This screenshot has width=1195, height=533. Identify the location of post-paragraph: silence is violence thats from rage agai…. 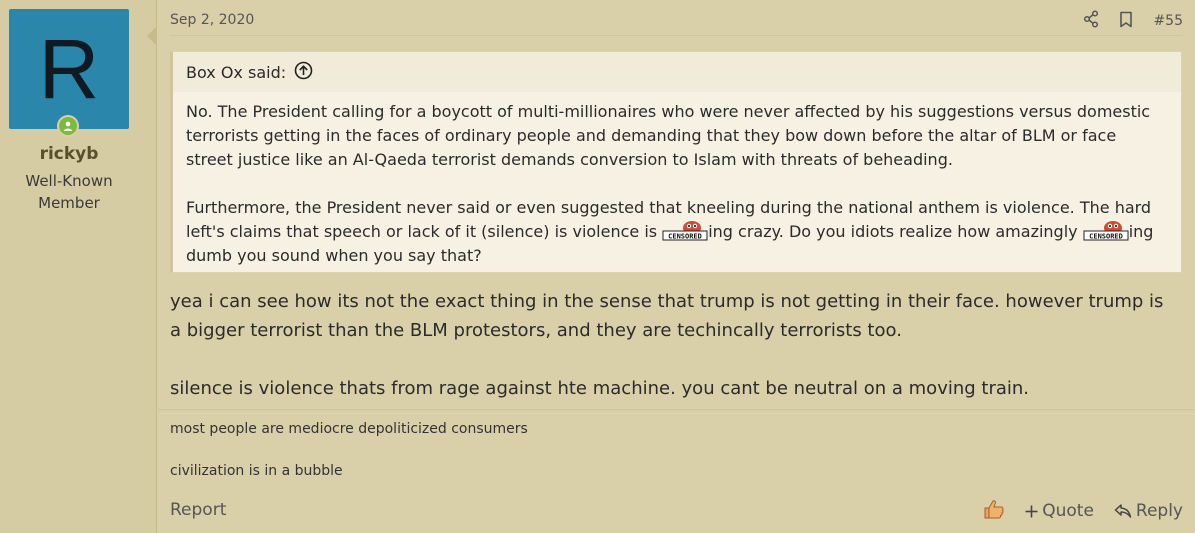
(600, 388).